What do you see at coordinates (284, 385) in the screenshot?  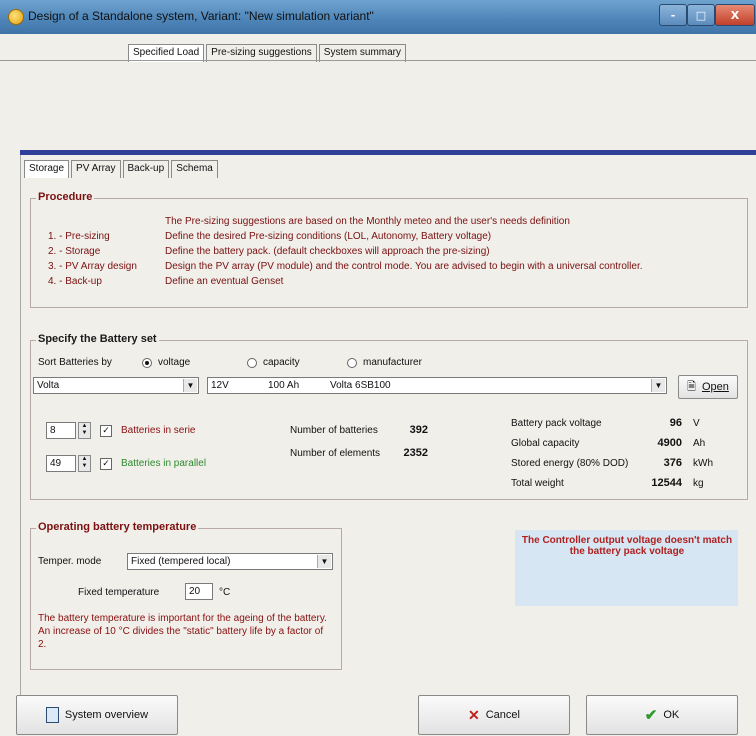 I see `battery-capacity-value: 100 Ah` at bounding box center [284, 385].